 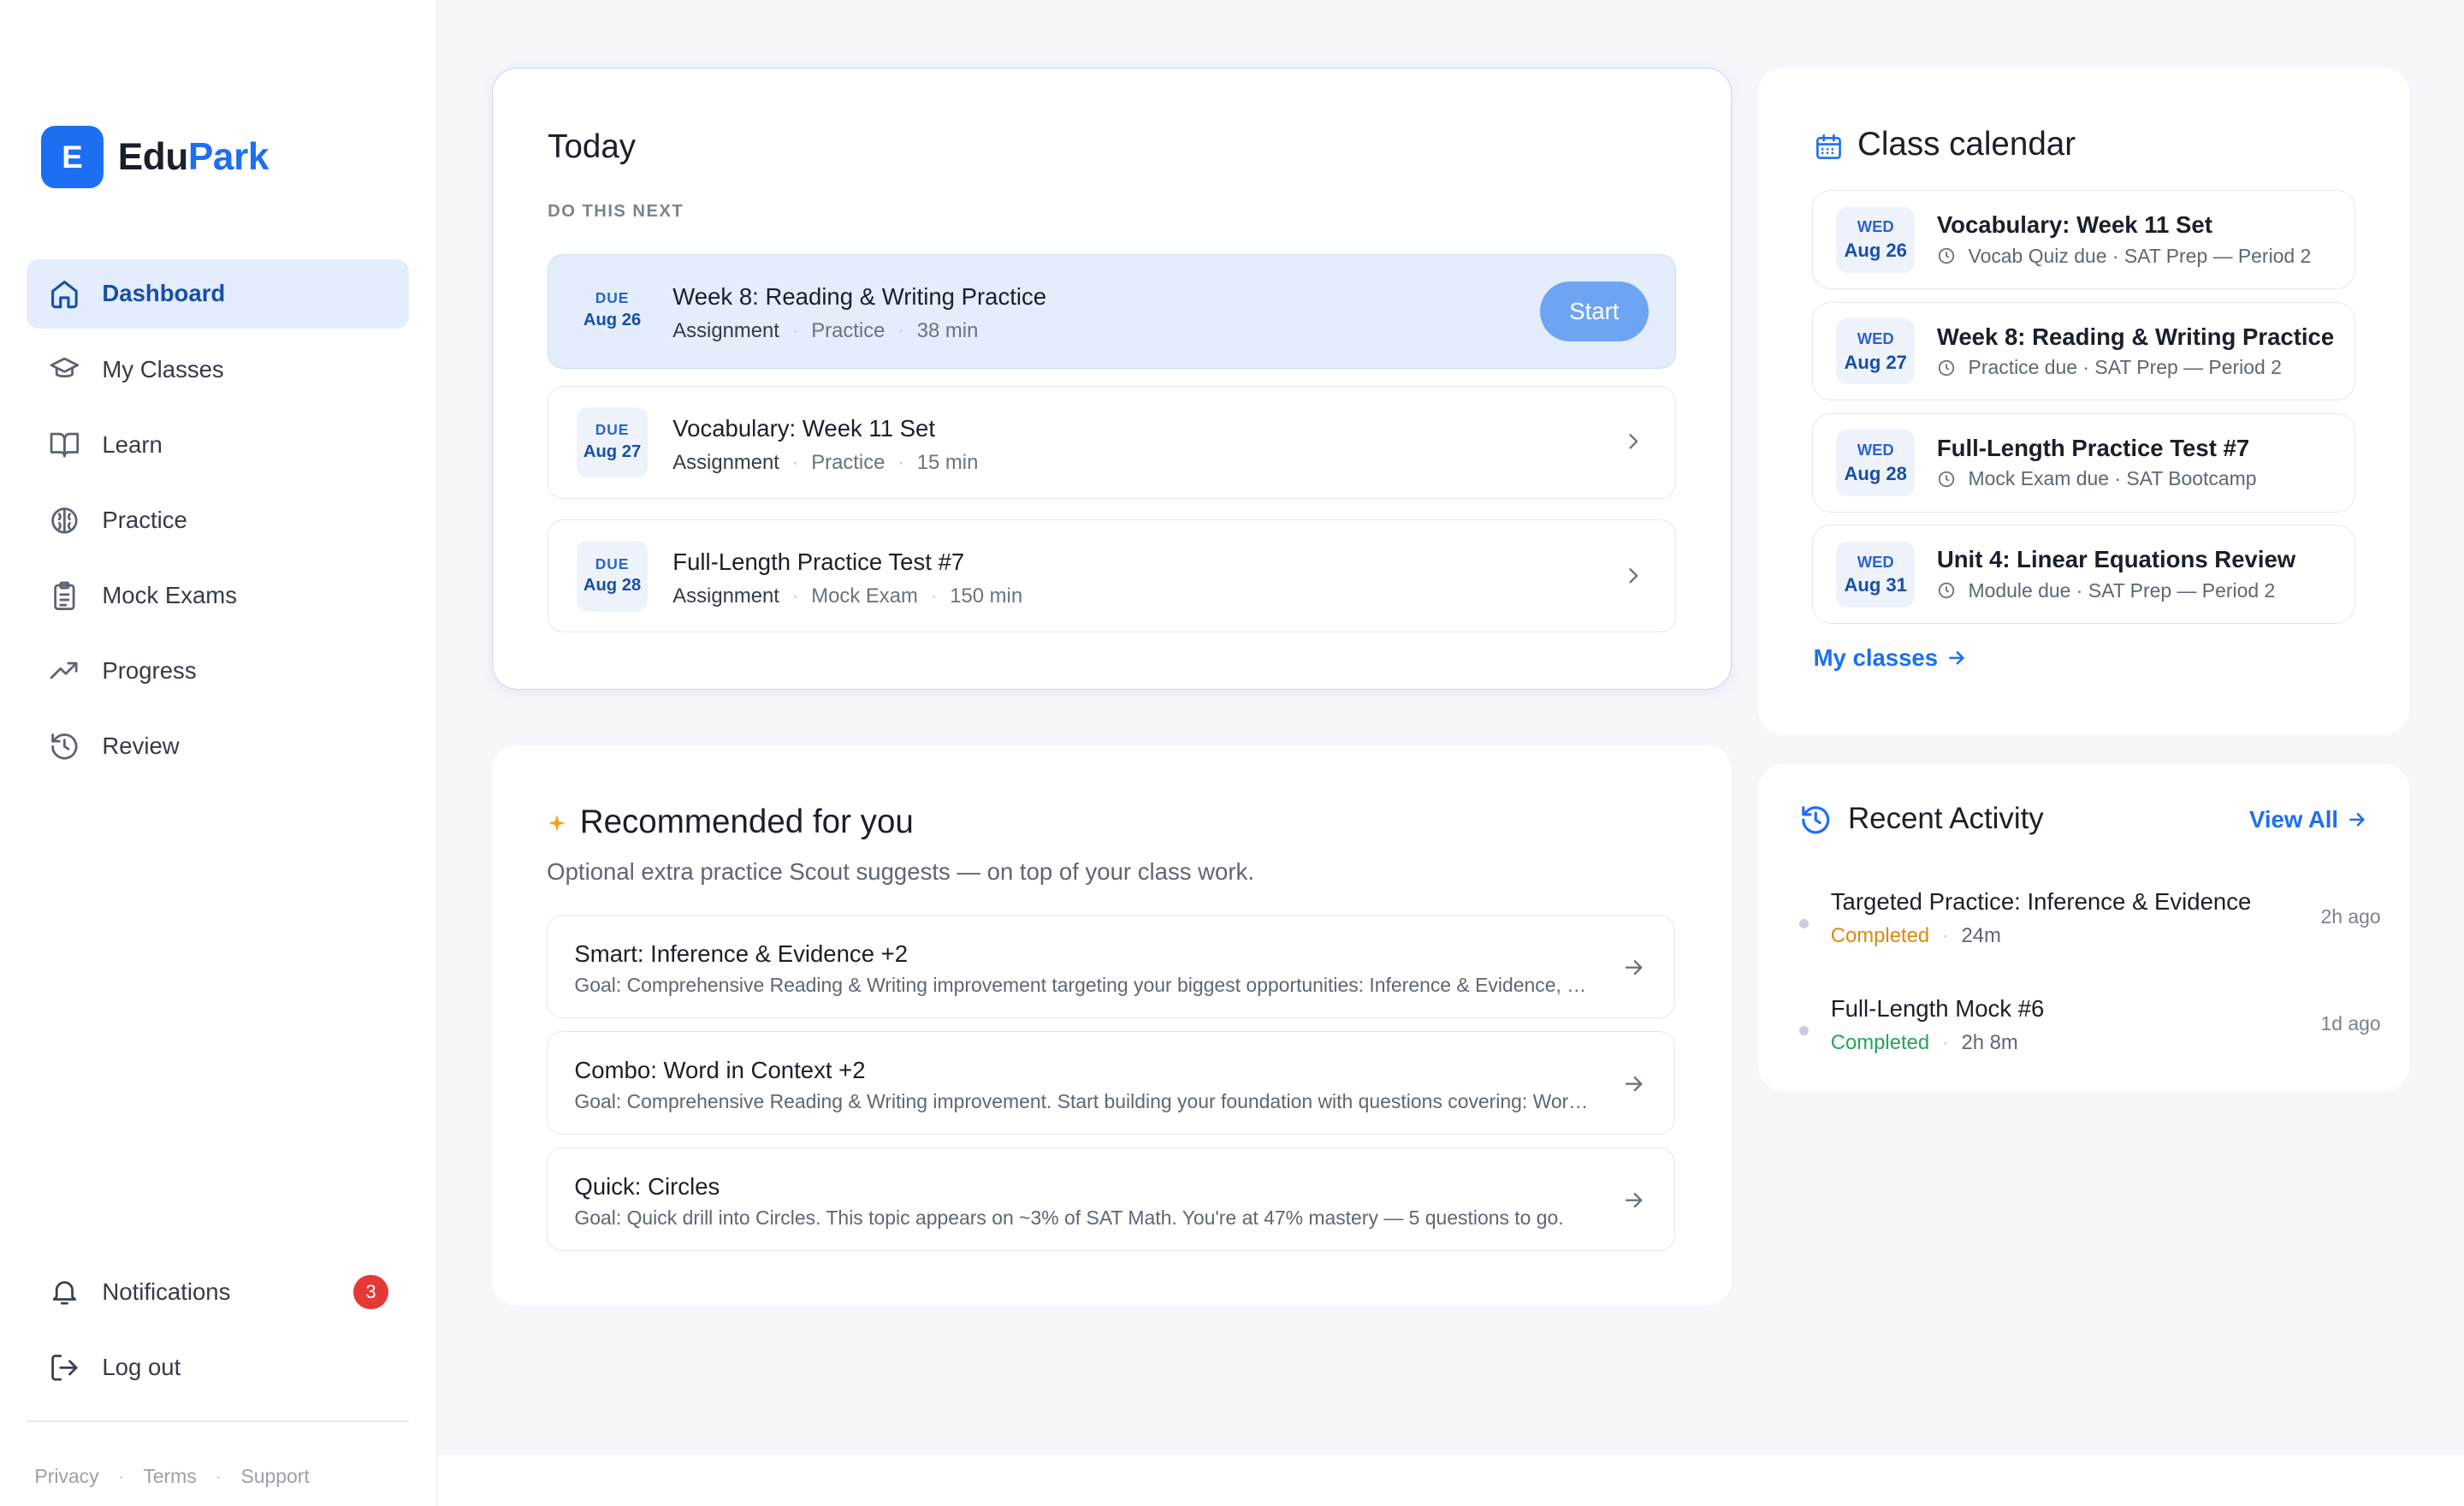 I want to click on activity-title: Targeted Practice: Inference & Evidence, so click(x=2041, y=901).